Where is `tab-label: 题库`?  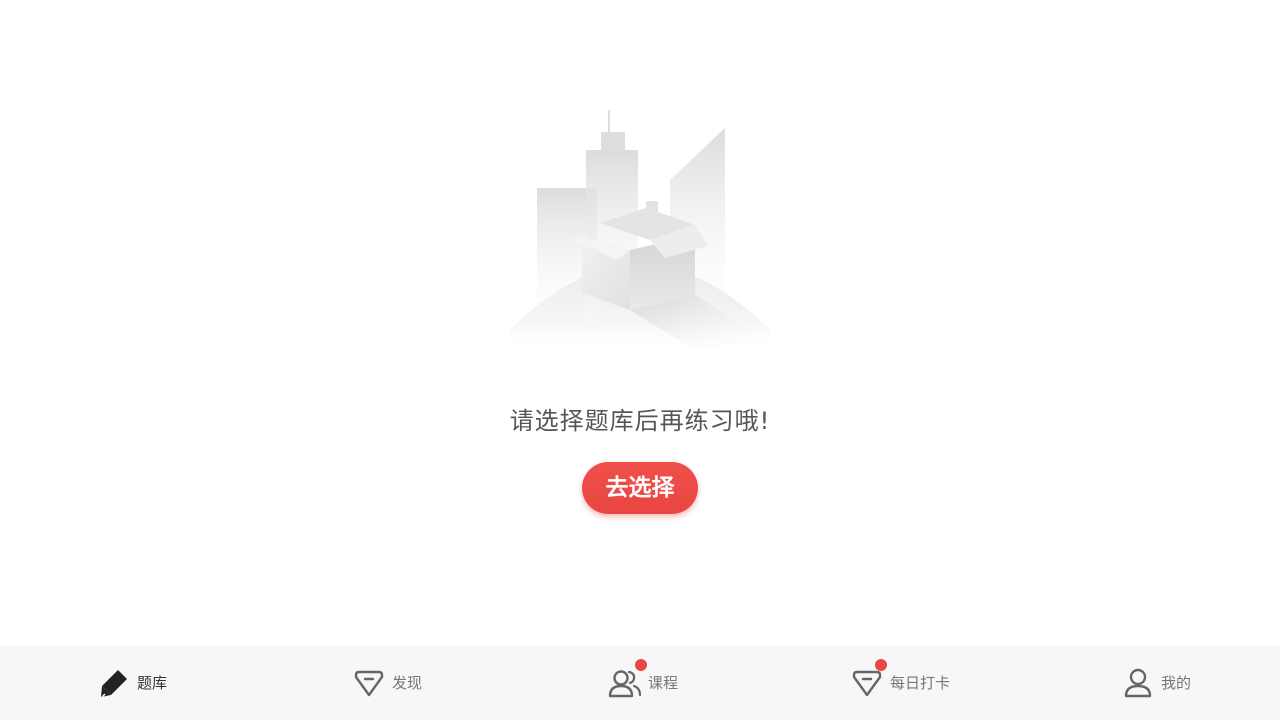 tab-label: 题库 is located at coordinates (152, 683).